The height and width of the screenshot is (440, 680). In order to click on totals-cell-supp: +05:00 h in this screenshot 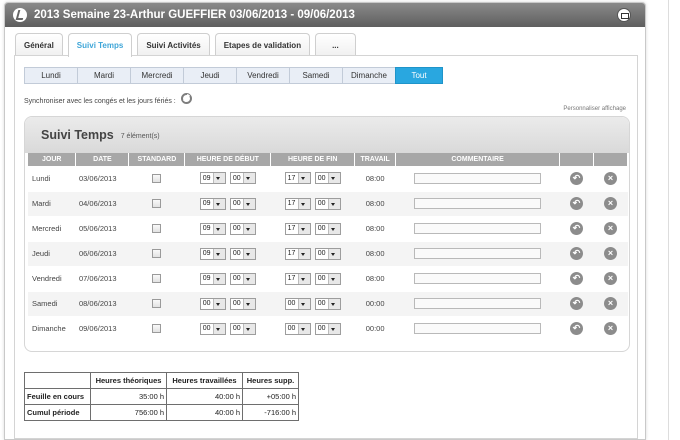, I will do `click(270, 396)`.